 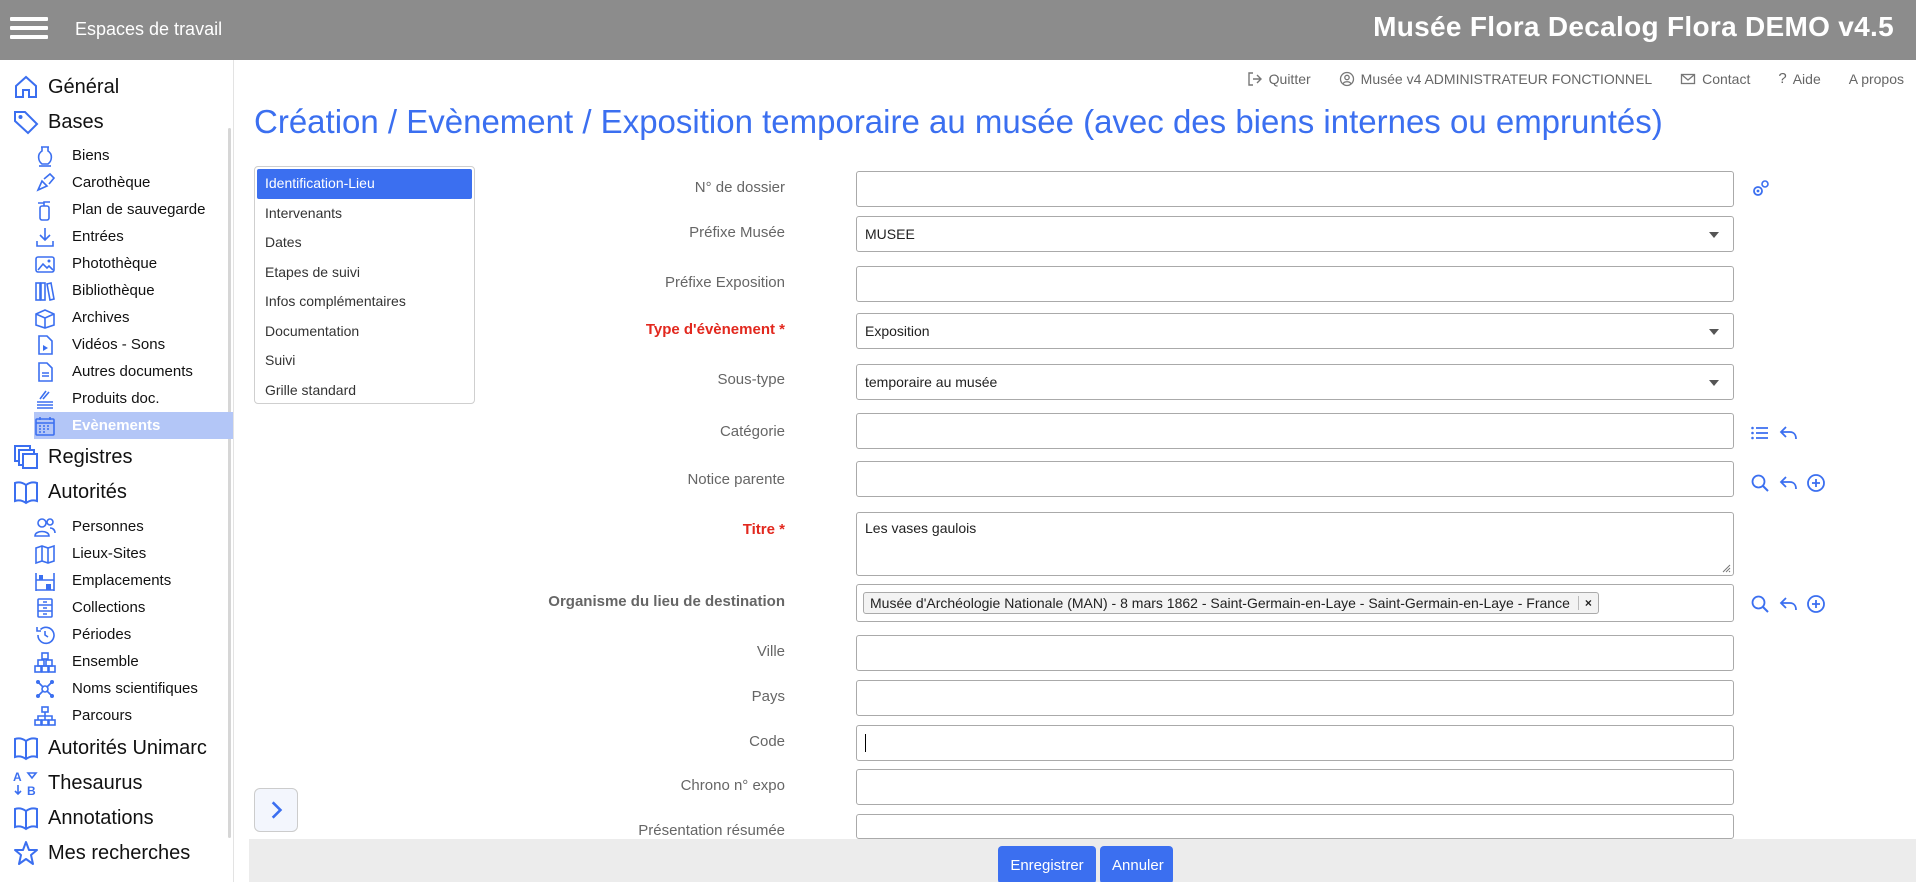 I want to click on sidebar-item-label: Produits doc., so click(x=116, y=398).